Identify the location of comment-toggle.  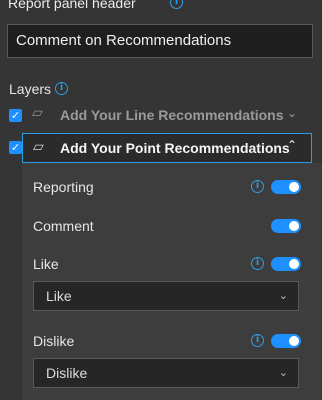
(286, 226).